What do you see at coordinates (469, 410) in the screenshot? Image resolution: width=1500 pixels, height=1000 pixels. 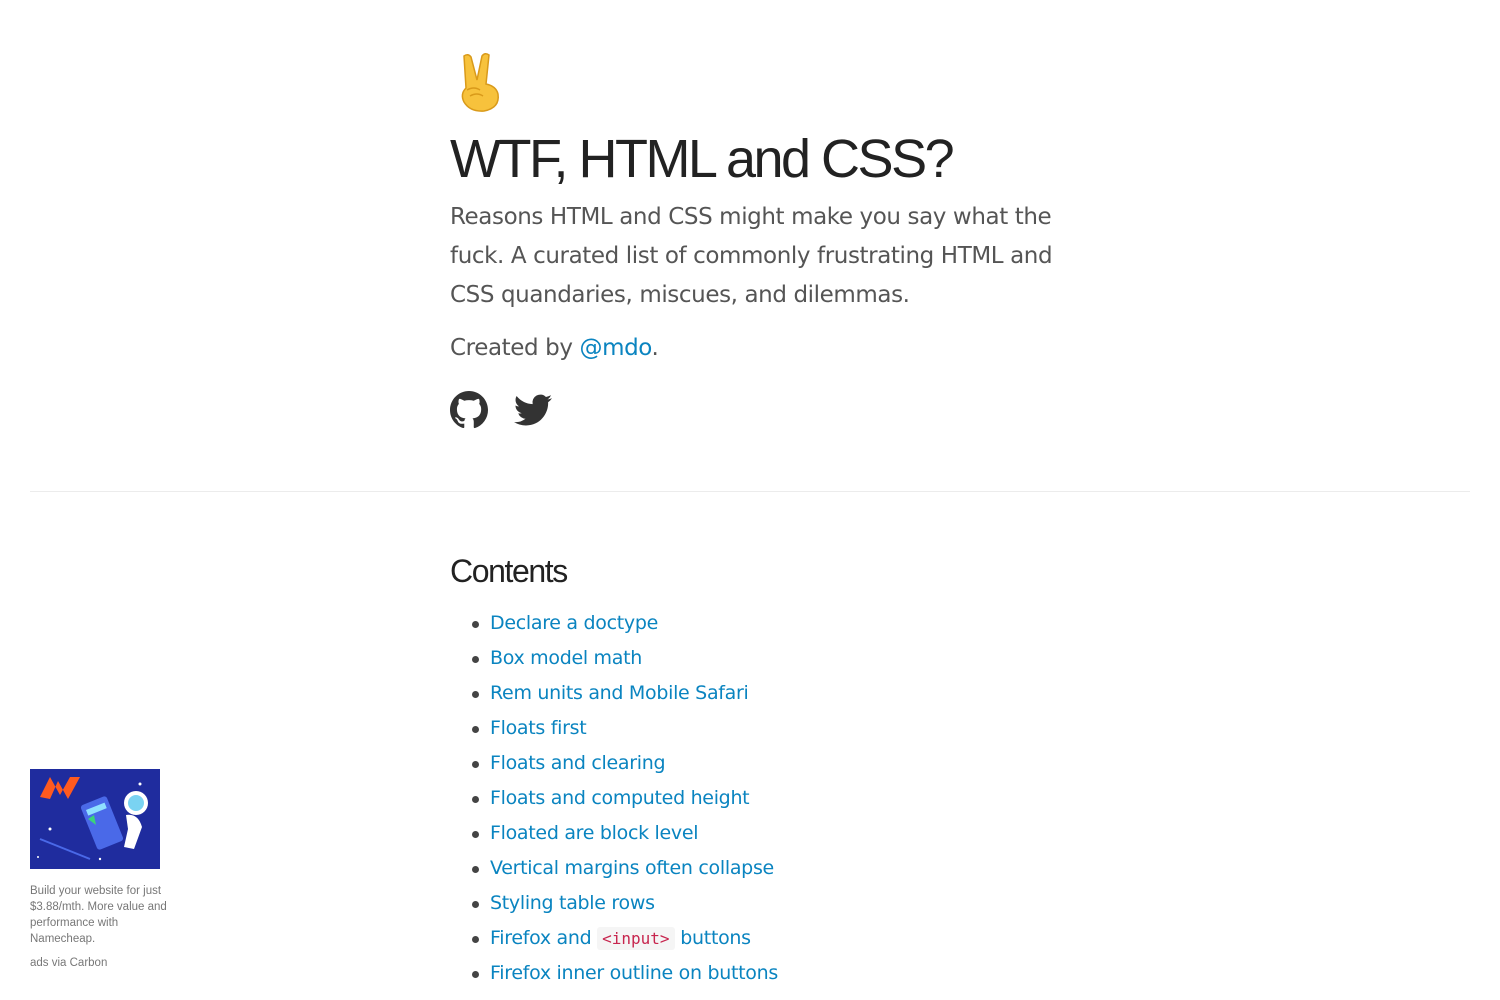 I see `github-icon` at bounding box center [469, 410].